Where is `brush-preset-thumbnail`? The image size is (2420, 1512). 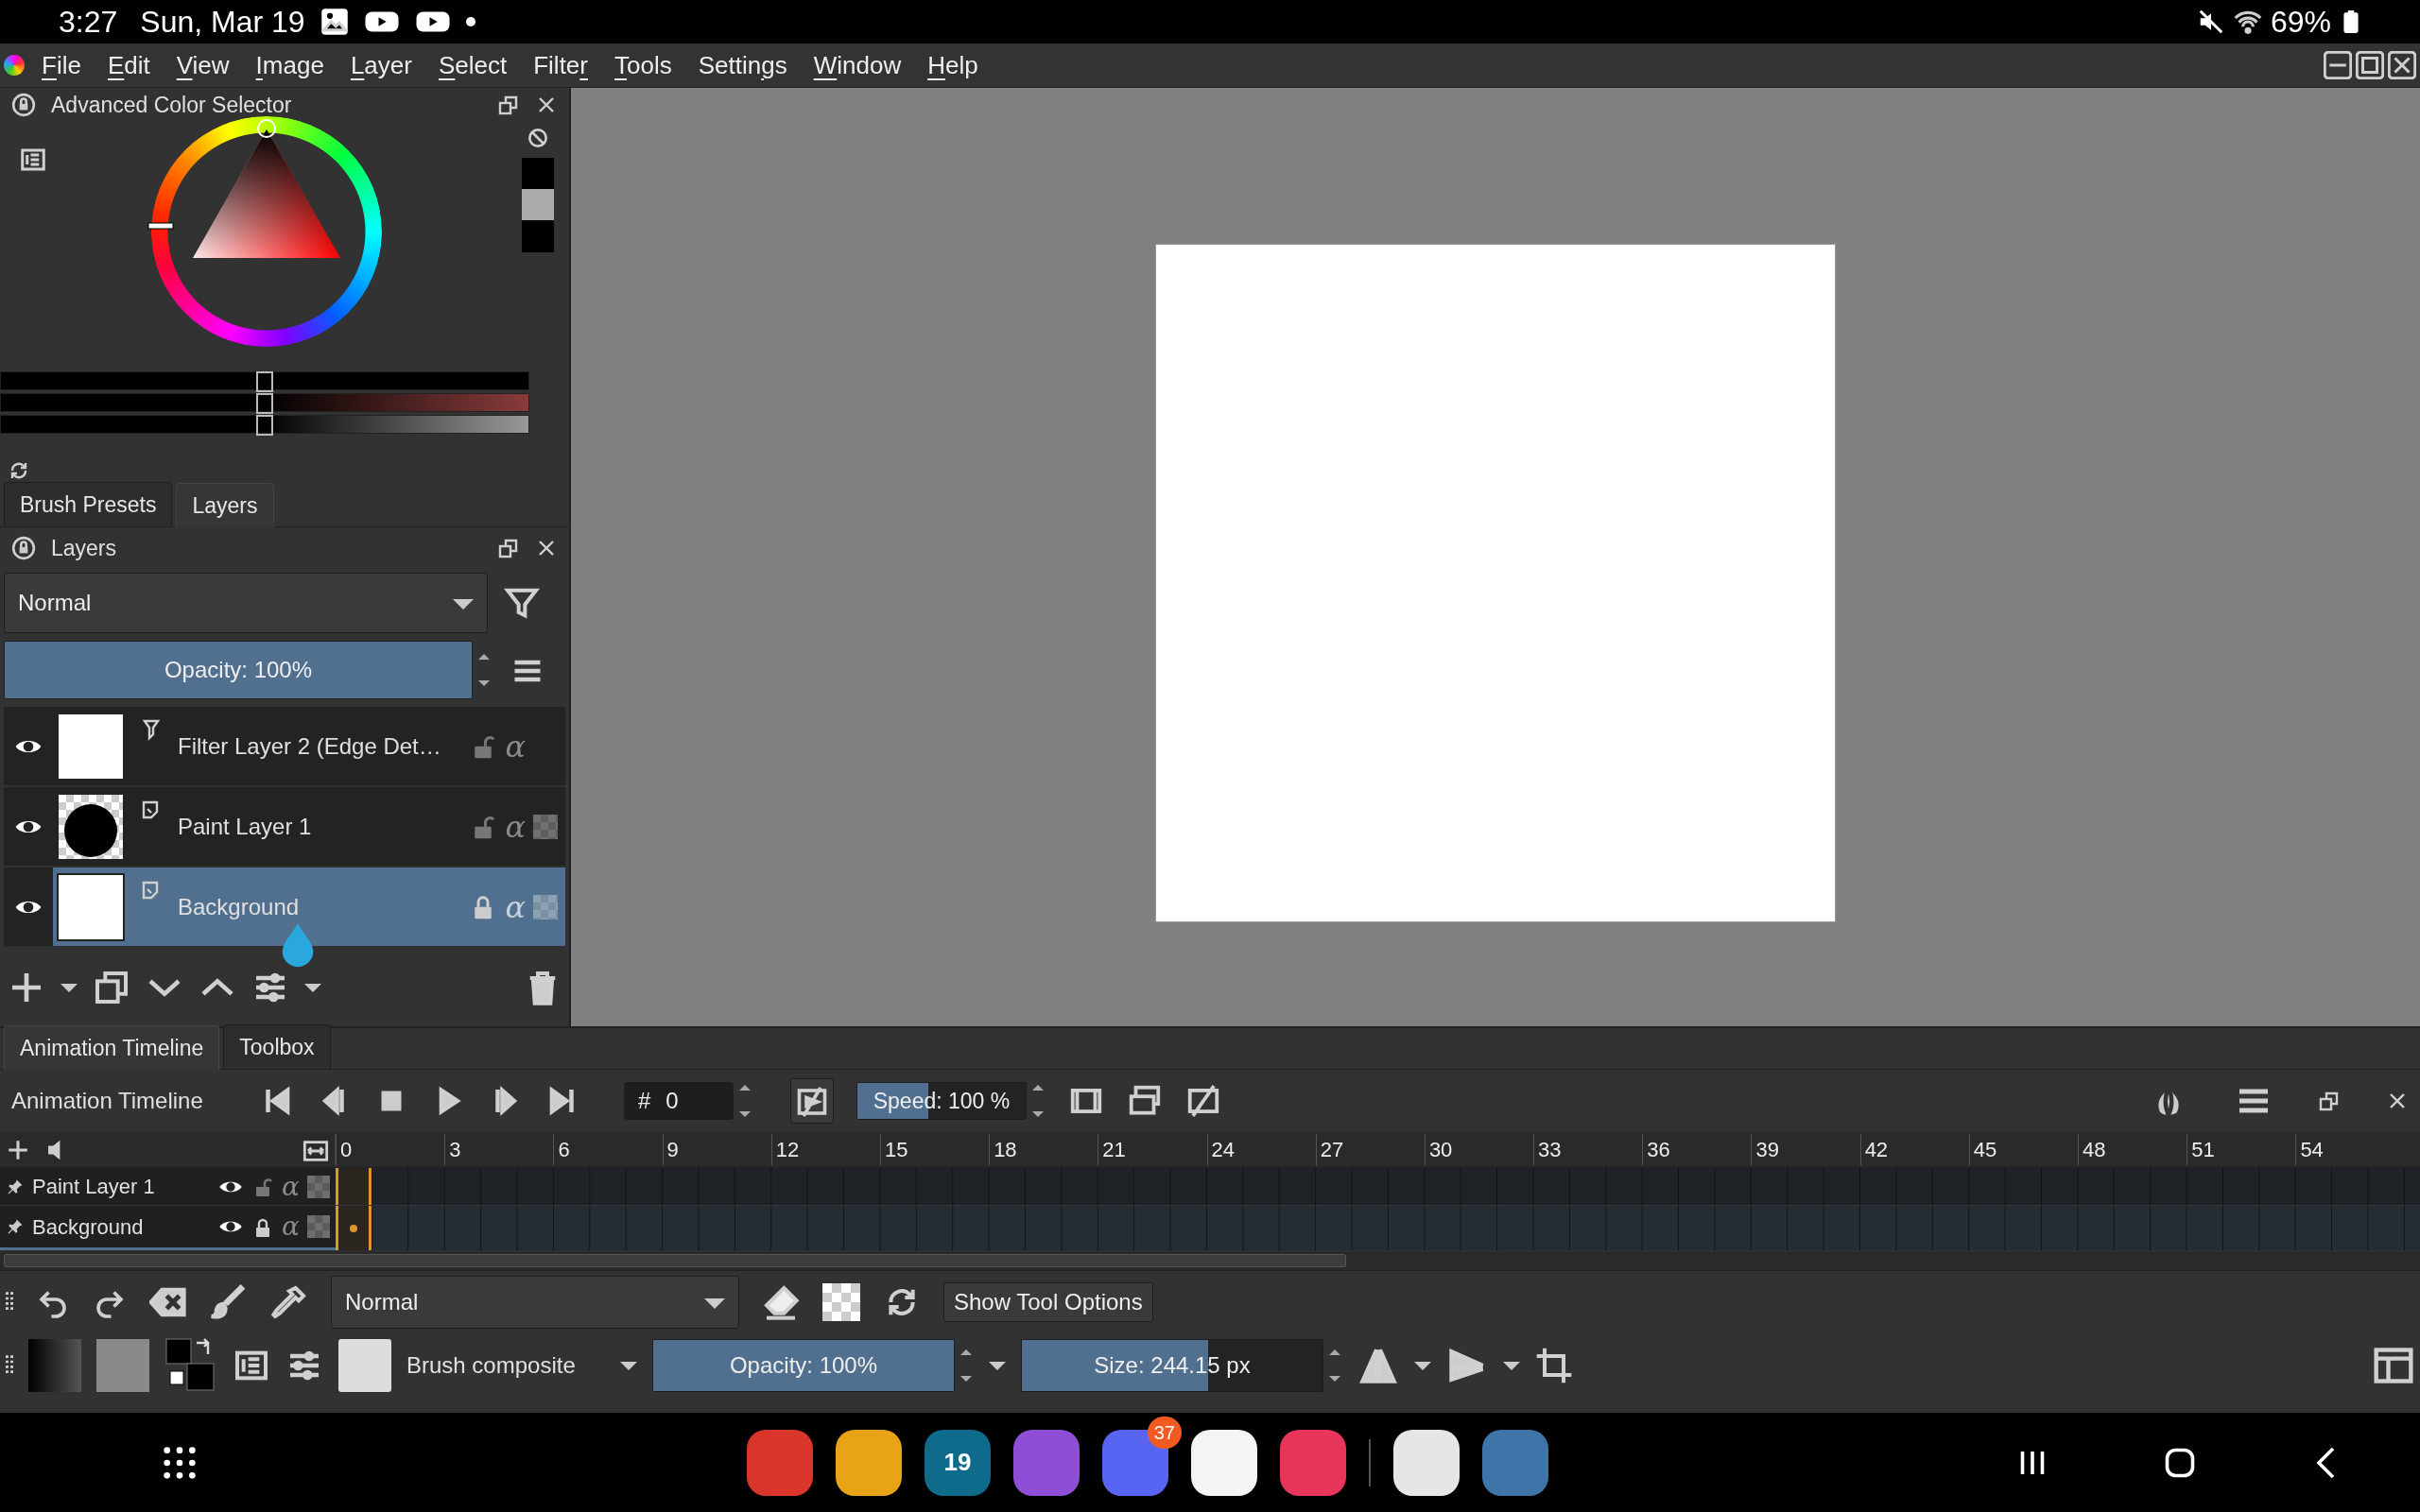 brush-preset-thumbnail is located at coordinates (364, 1365).